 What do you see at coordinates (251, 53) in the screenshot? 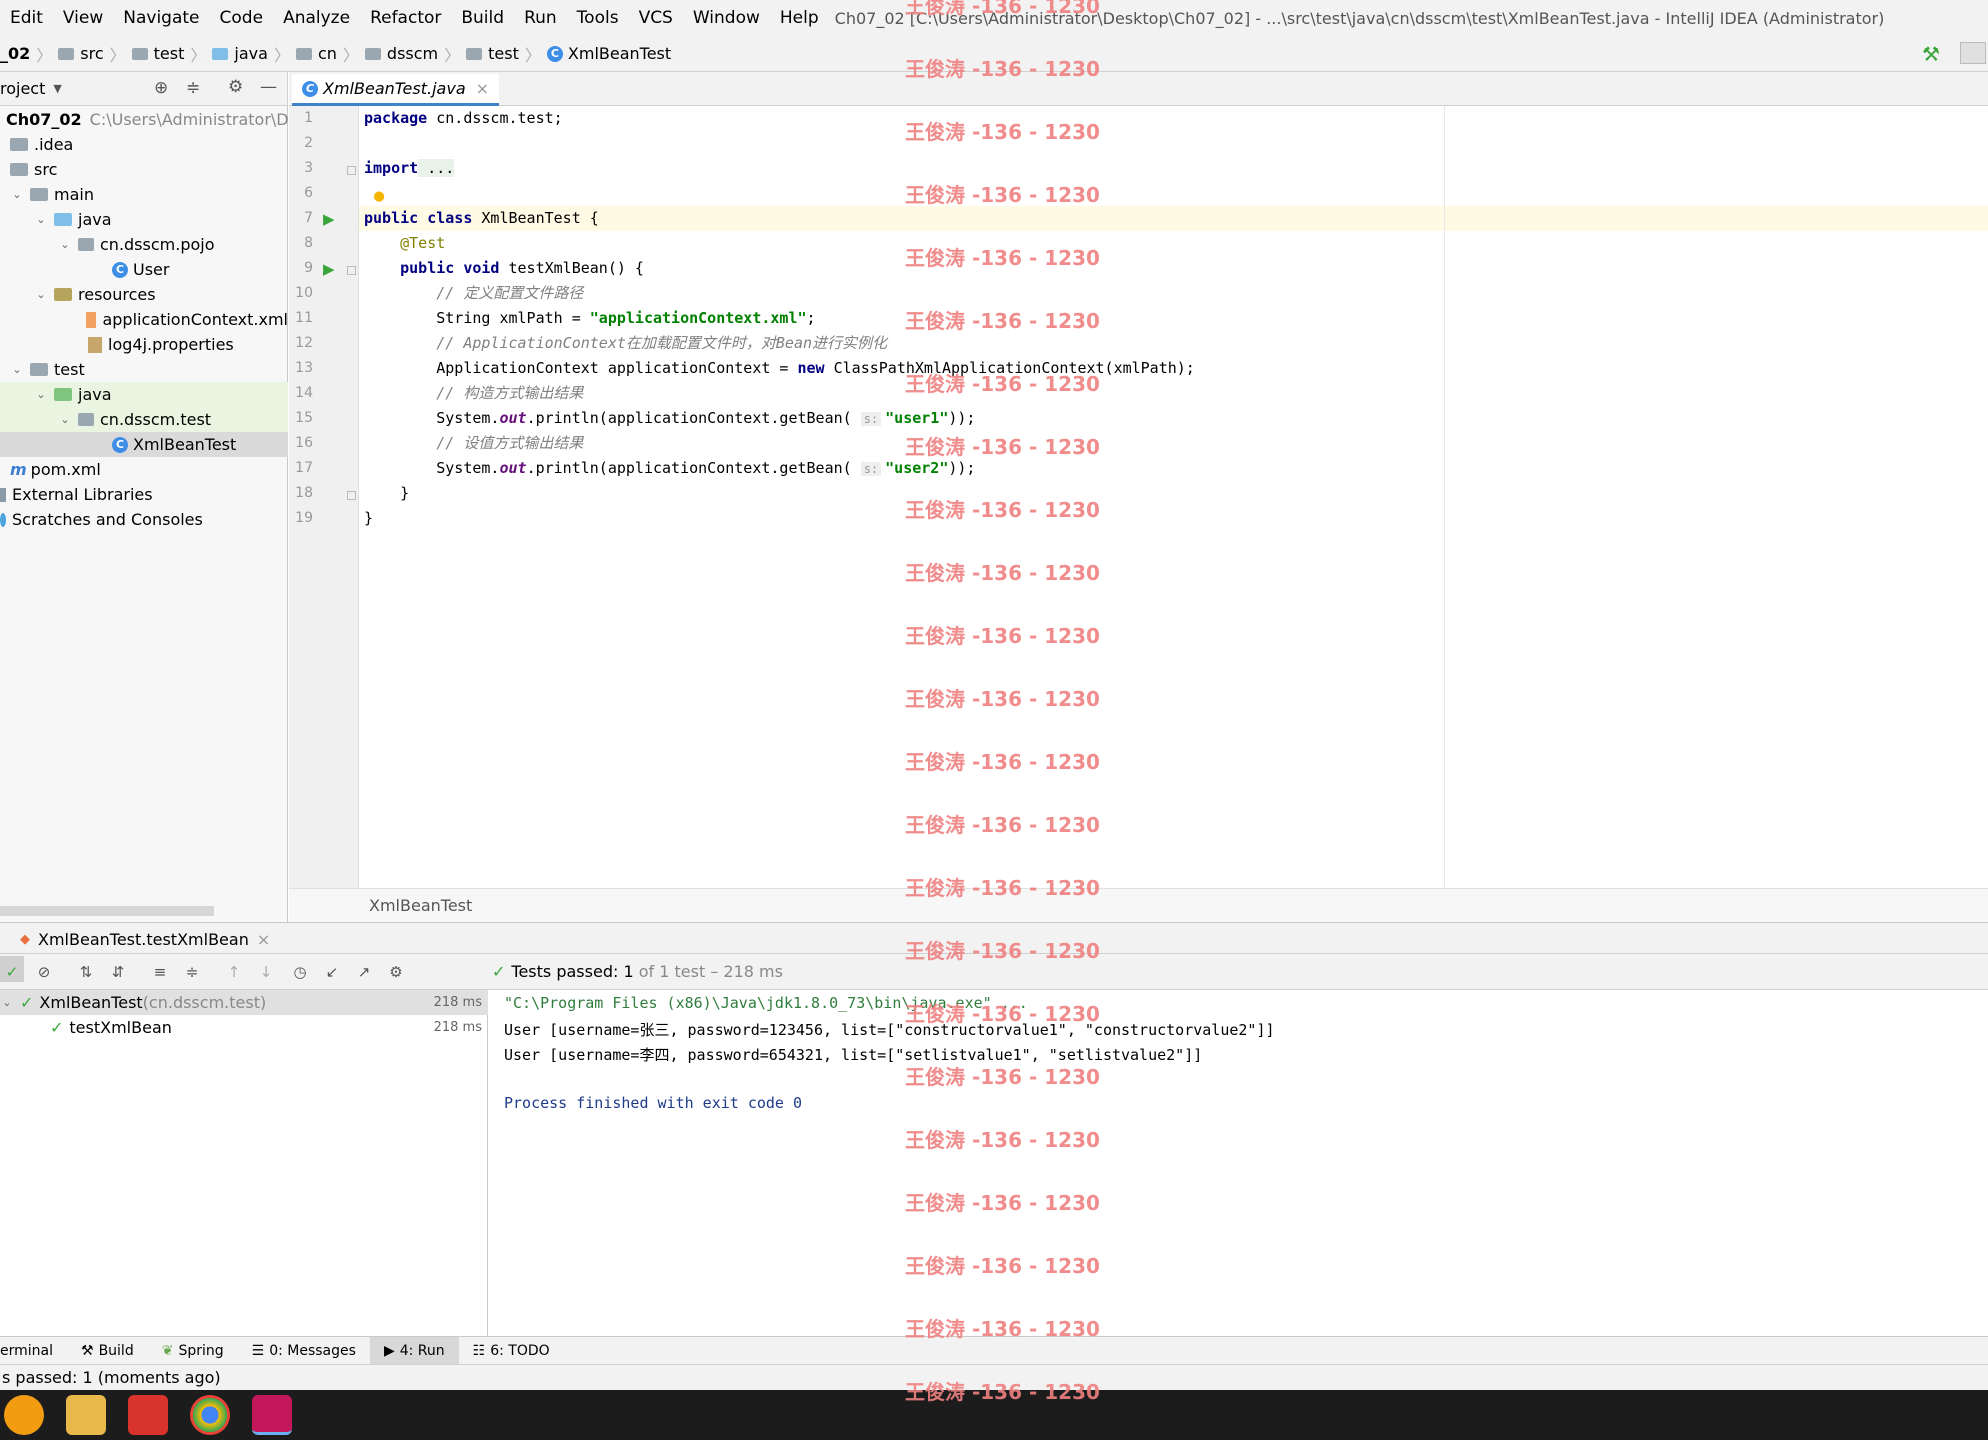
I see `crumb-java: java` at bounding box center [251, 53].